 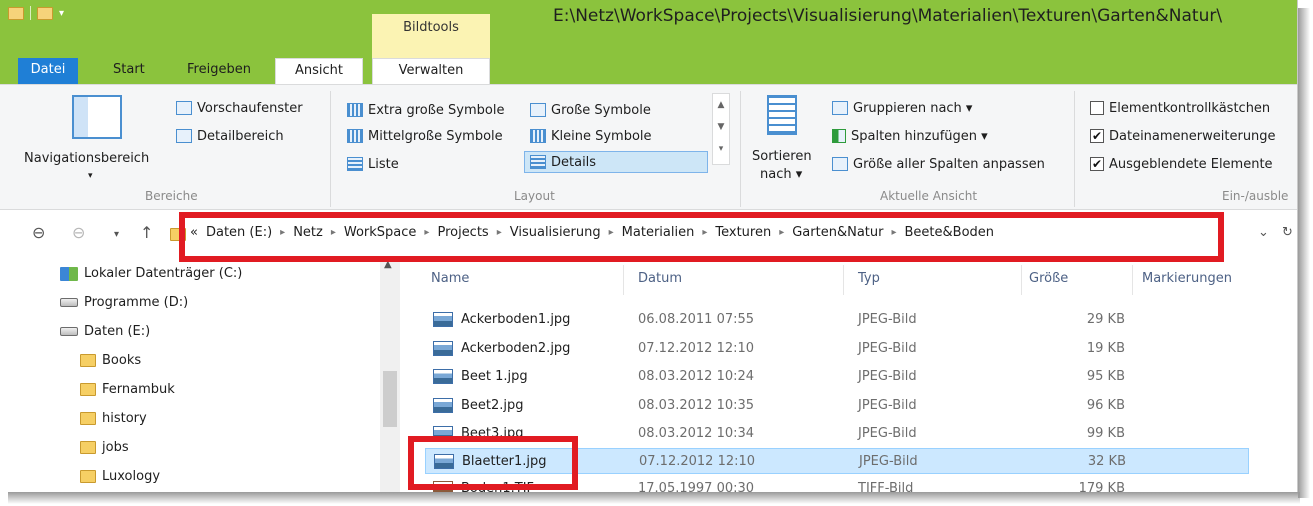 I want to click on tree-item-folder: history, so click(x=113, y=418).